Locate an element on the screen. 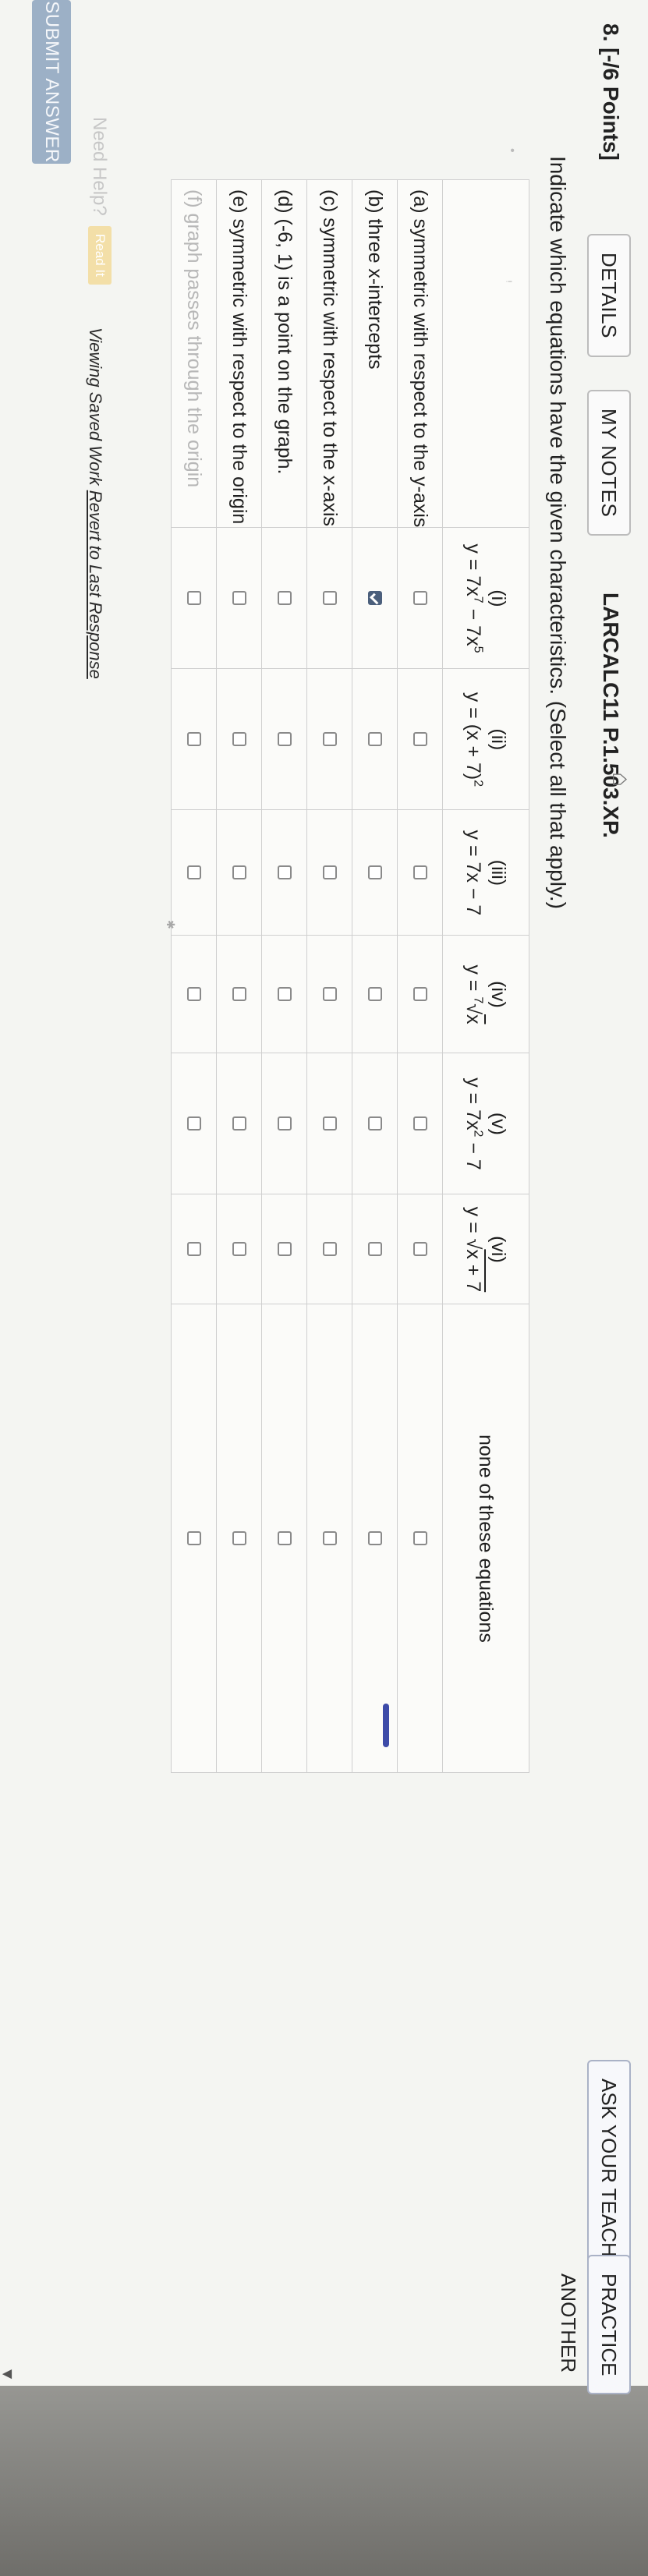  column-header-3: (iii) y = 7x − 7 is located at coordinates (485, 872).